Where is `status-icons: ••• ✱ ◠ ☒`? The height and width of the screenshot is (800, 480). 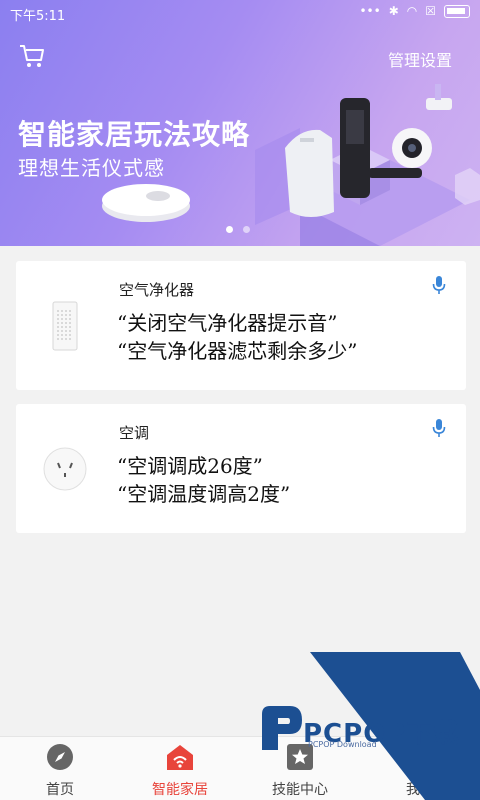 status-icons: ••• ✱ ◠ ☒ is located at coordinates (414, 11).